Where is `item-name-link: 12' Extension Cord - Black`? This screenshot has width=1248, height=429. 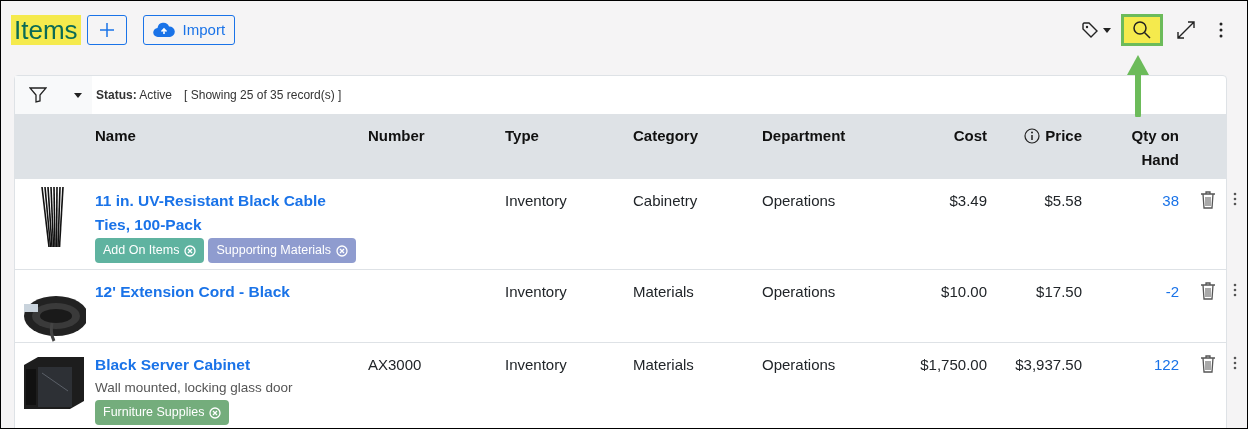
item-name-link: 12' Extension Cord - Black is located at coordinates (231, 292).